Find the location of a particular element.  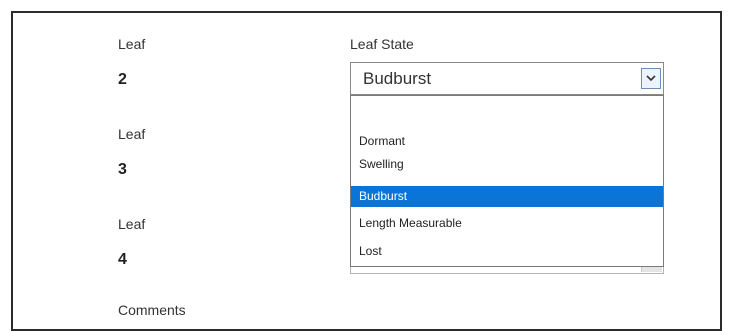

leaf-state-label: Leaf State is located at coordinates (382, 44).